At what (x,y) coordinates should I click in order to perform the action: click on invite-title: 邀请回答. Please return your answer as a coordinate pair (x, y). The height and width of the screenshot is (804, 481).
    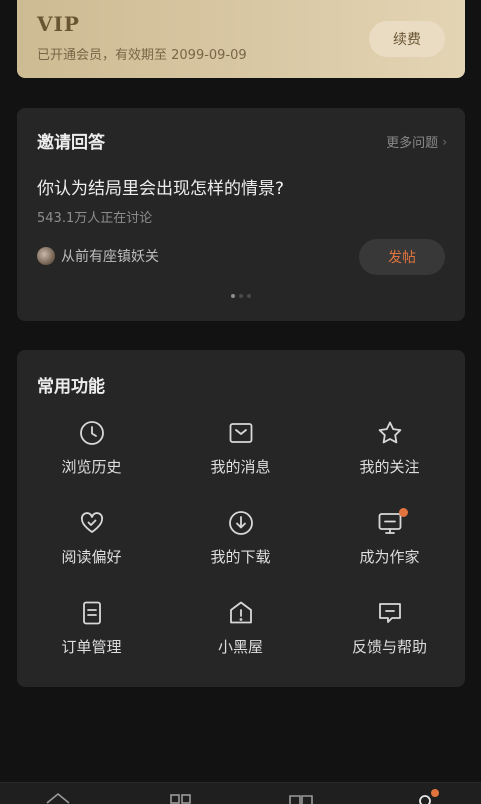
    Looking at the image, I should click on (71, 143).